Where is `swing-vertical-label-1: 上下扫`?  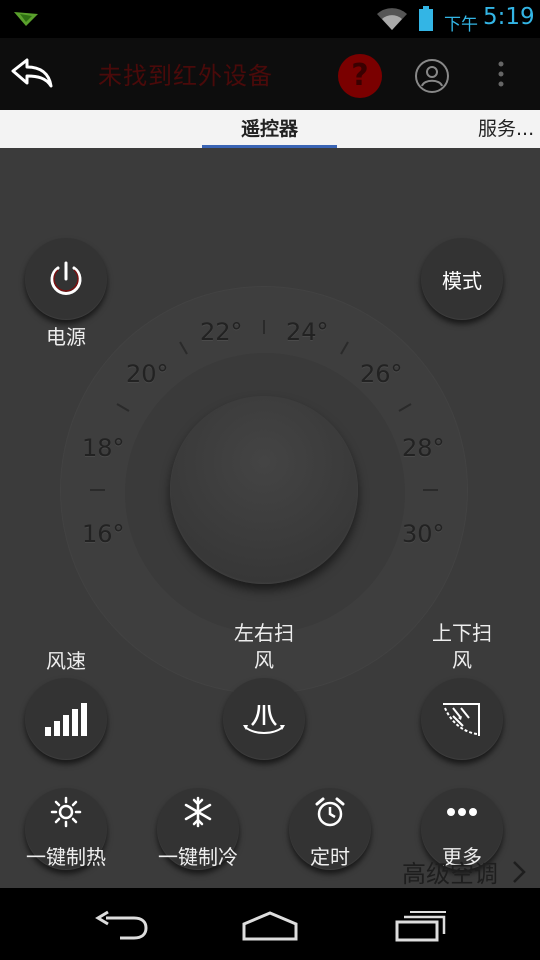
swing-vertical-label-1: 上下扫 is located at coordinates (462, 633).